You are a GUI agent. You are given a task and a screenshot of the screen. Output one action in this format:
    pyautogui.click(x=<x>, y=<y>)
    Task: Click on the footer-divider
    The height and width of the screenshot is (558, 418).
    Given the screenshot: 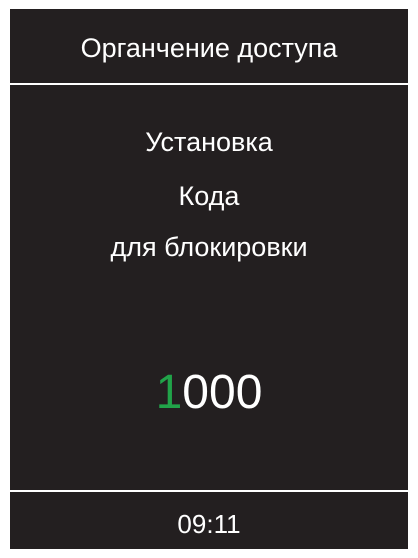 What is the action you would take?
    pyautogui.click(x=209, y=491)
    